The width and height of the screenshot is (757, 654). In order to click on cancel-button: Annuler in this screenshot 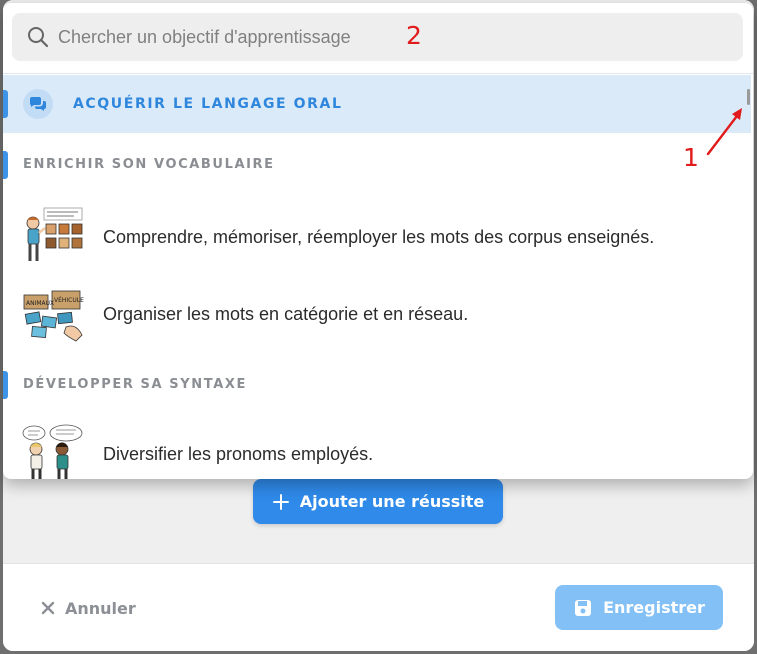, I will do `click(88, 608)`.